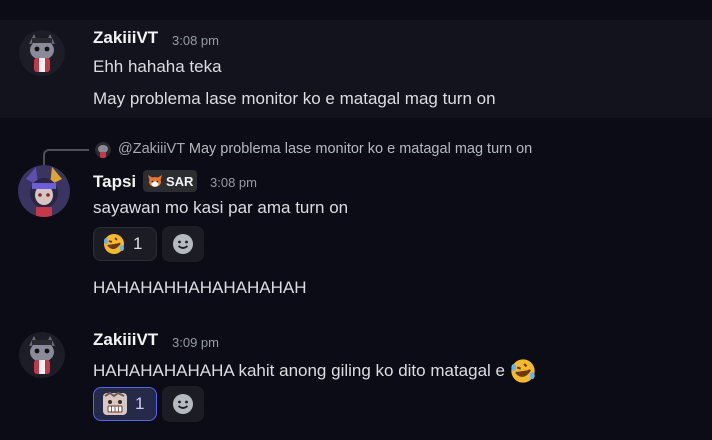  What do you see at coordinates (180, 181) in the screenshot?
I see `server-tag-label: SAR` at bounding box center [180, 181].